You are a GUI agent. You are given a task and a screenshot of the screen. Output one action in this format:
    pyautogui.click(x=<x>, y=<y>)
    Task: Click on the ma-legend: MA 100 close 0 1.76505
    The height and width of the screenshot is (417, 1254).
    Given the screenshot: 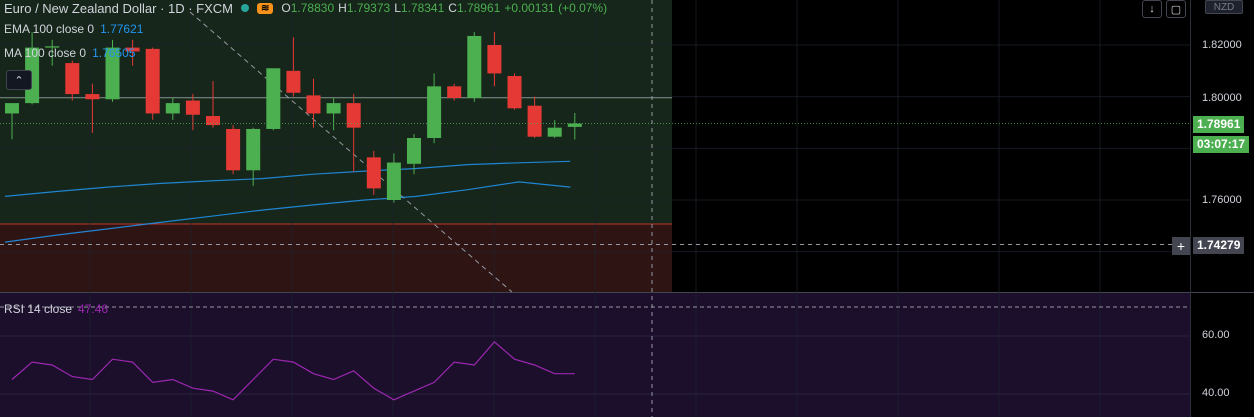 What is the action you would take?
    pyautogui.click(x=69, y=53)
    